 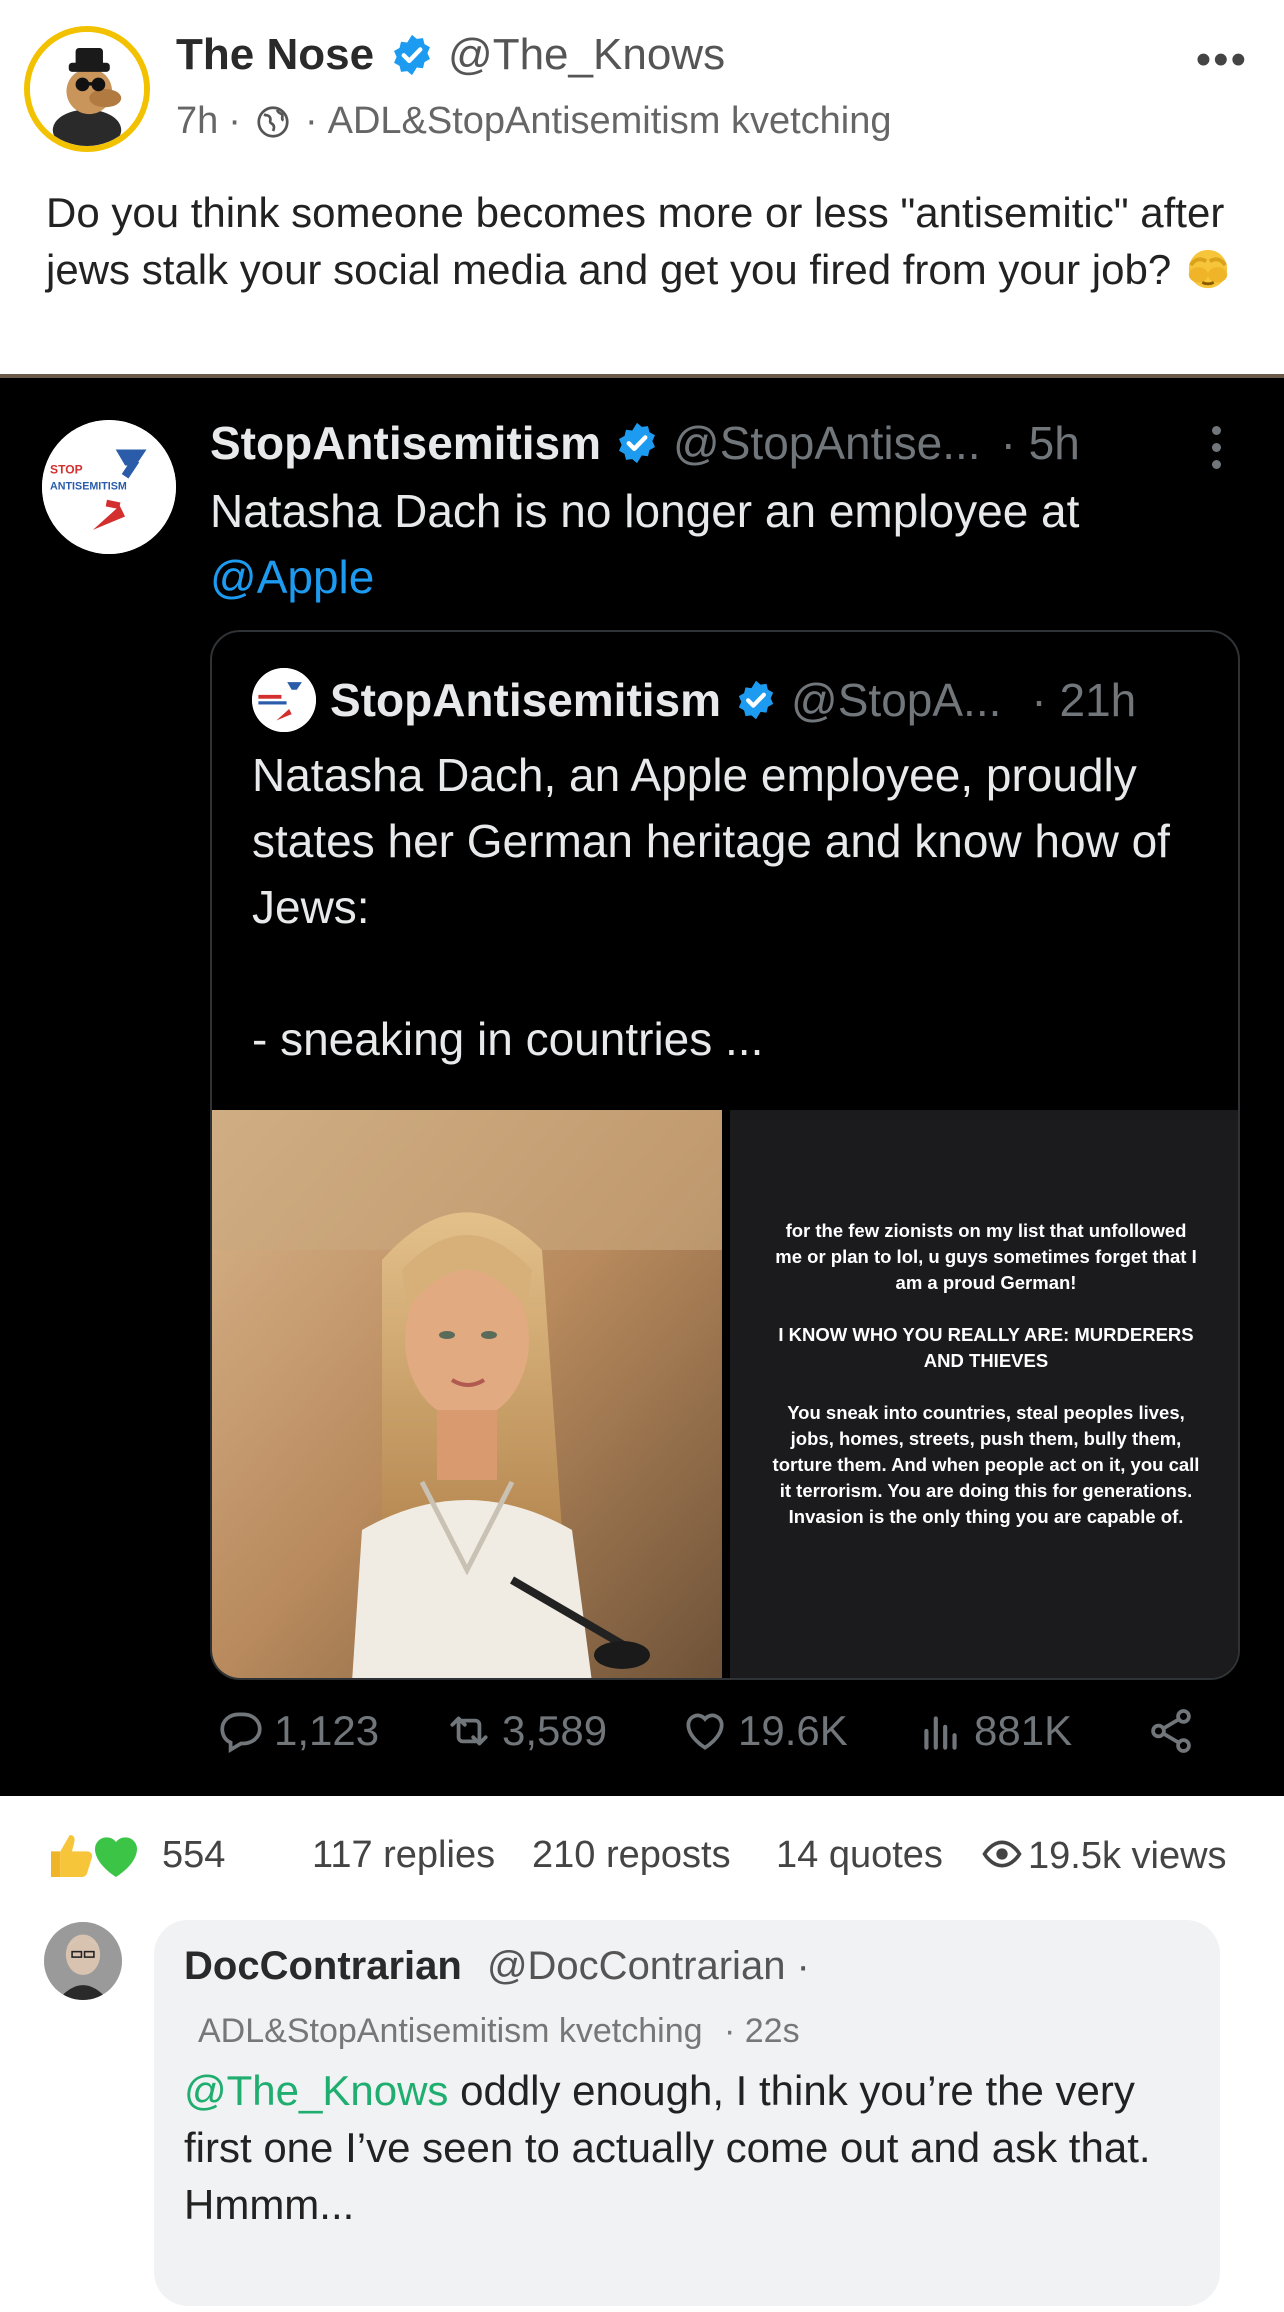 I want to click on author-name: The Nose, so click(x=275, y=55).